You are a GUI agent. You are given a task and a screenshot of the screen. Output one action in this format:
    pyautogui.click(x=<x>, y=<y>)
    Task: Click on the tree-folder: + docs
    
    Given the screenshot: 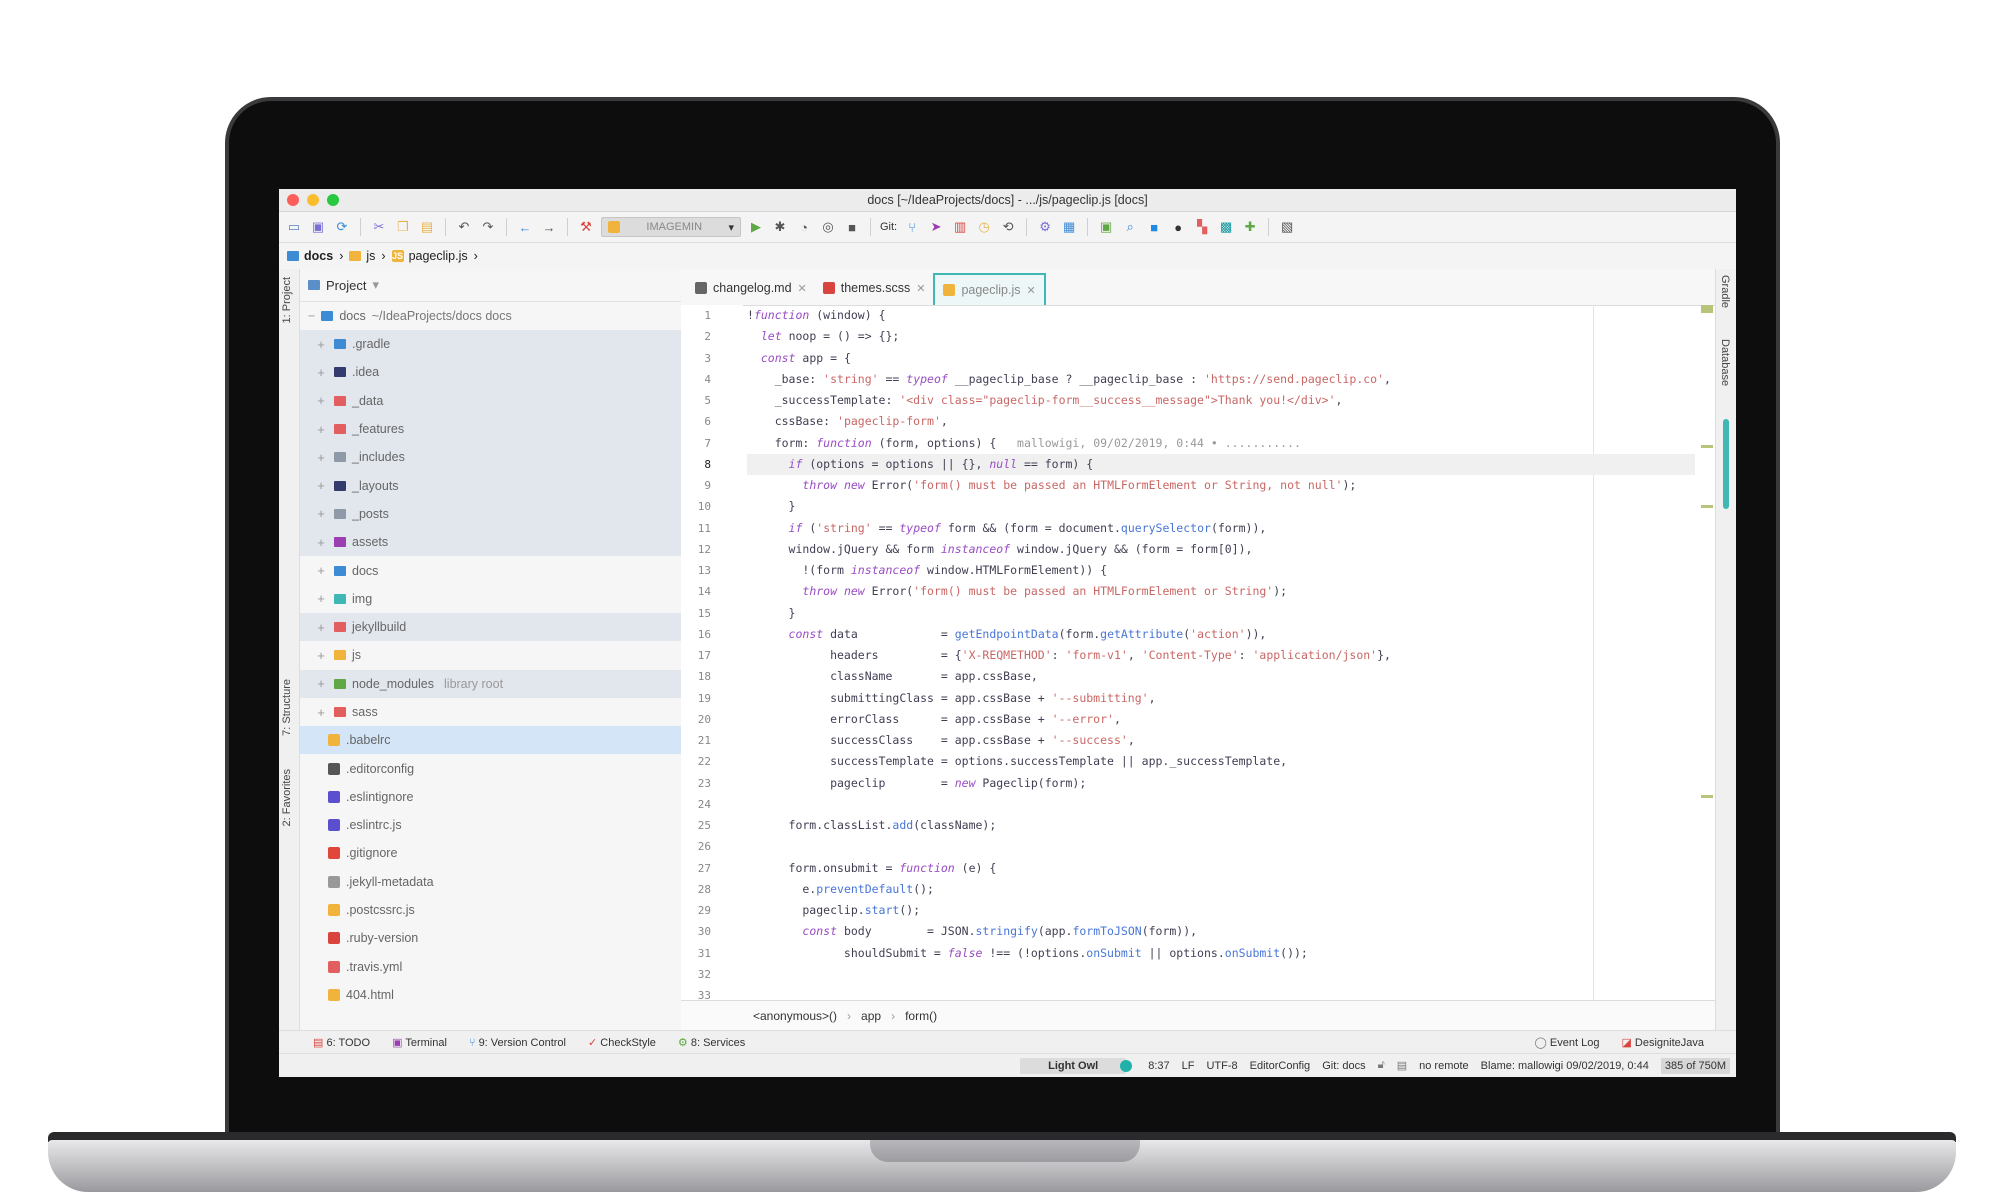 What is the action you would take?
    pyautogui.click(x=490, y=570)
    